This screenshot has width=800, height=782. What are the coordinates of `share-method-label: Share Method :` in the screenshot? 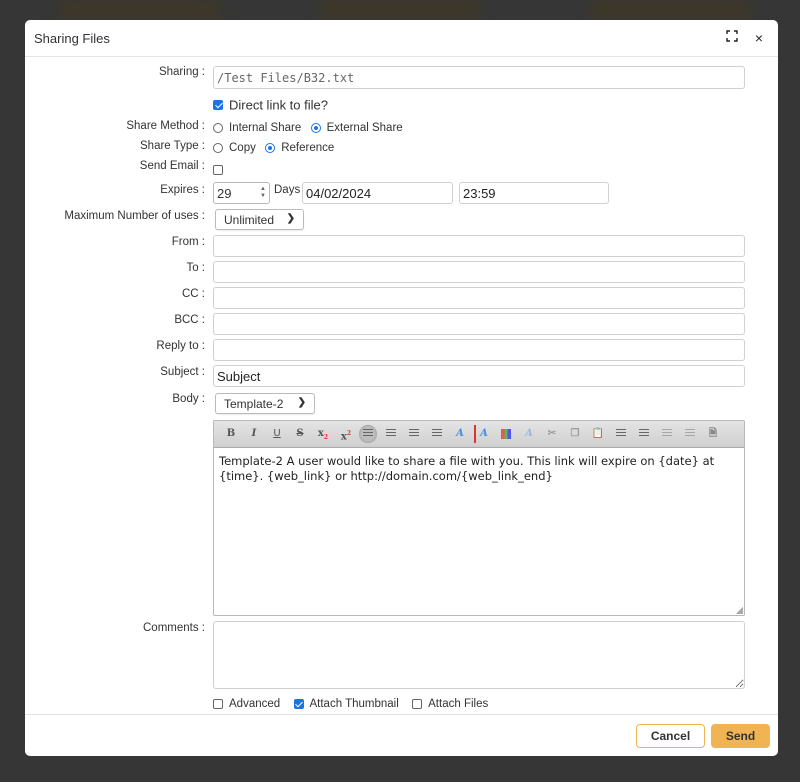 It's located at (165, 126).